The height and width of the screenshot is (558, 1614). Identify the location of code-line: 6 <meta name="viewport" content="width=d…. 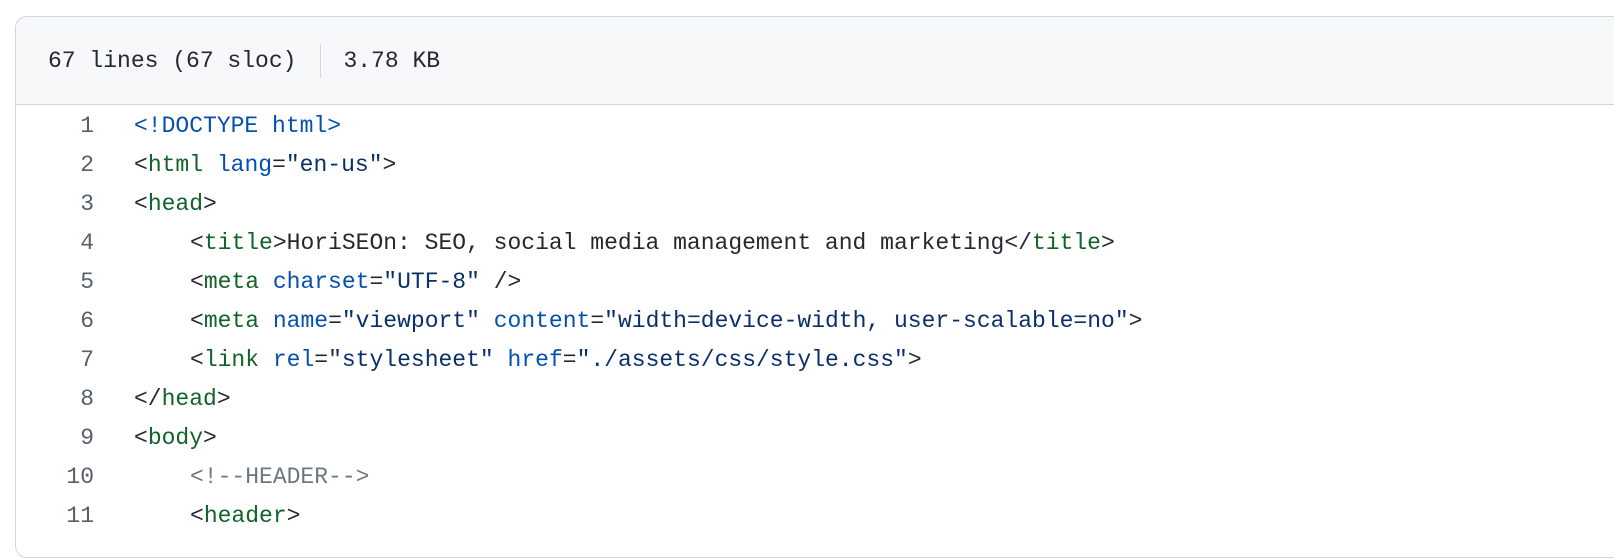
(815, 321).